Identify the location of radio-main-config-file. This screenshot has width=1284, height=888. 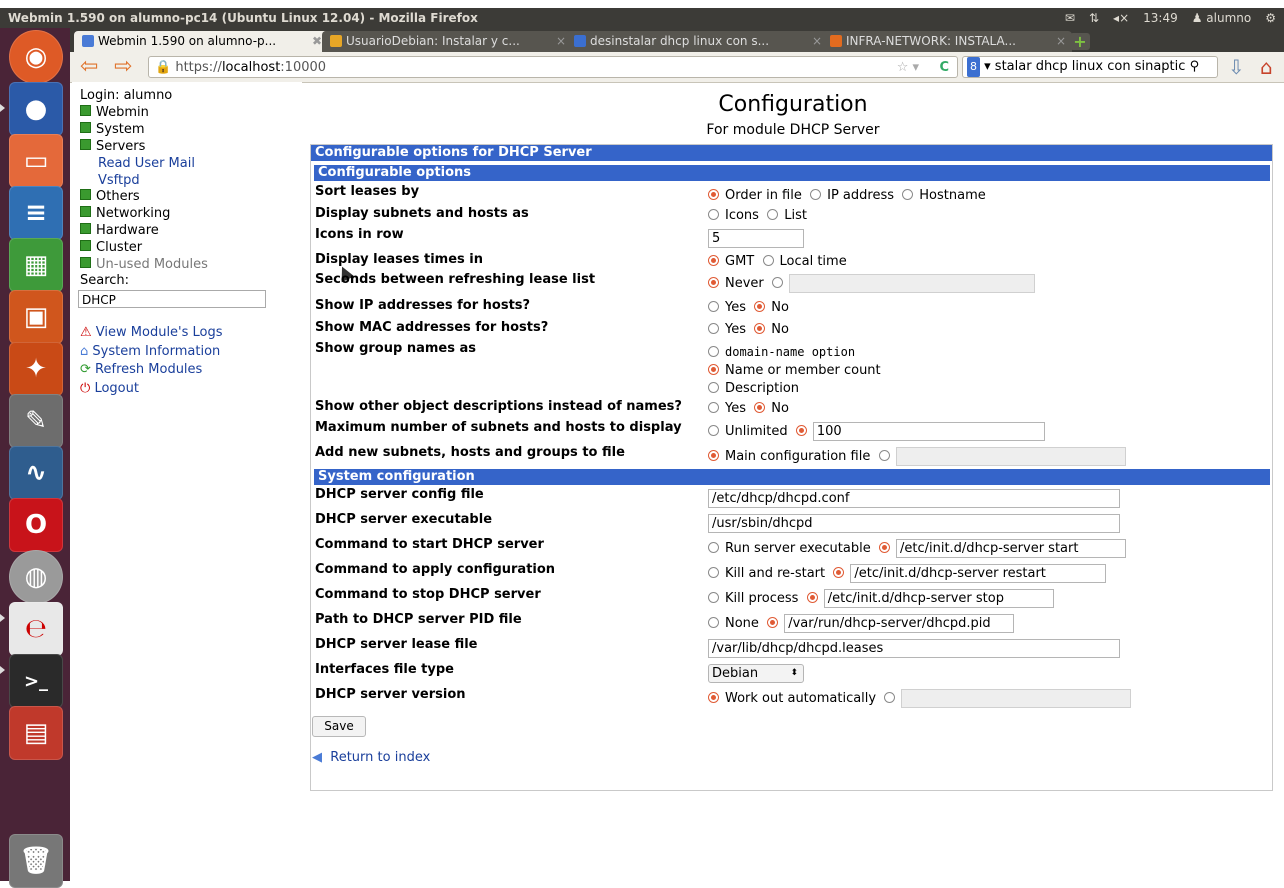
(713, 455).